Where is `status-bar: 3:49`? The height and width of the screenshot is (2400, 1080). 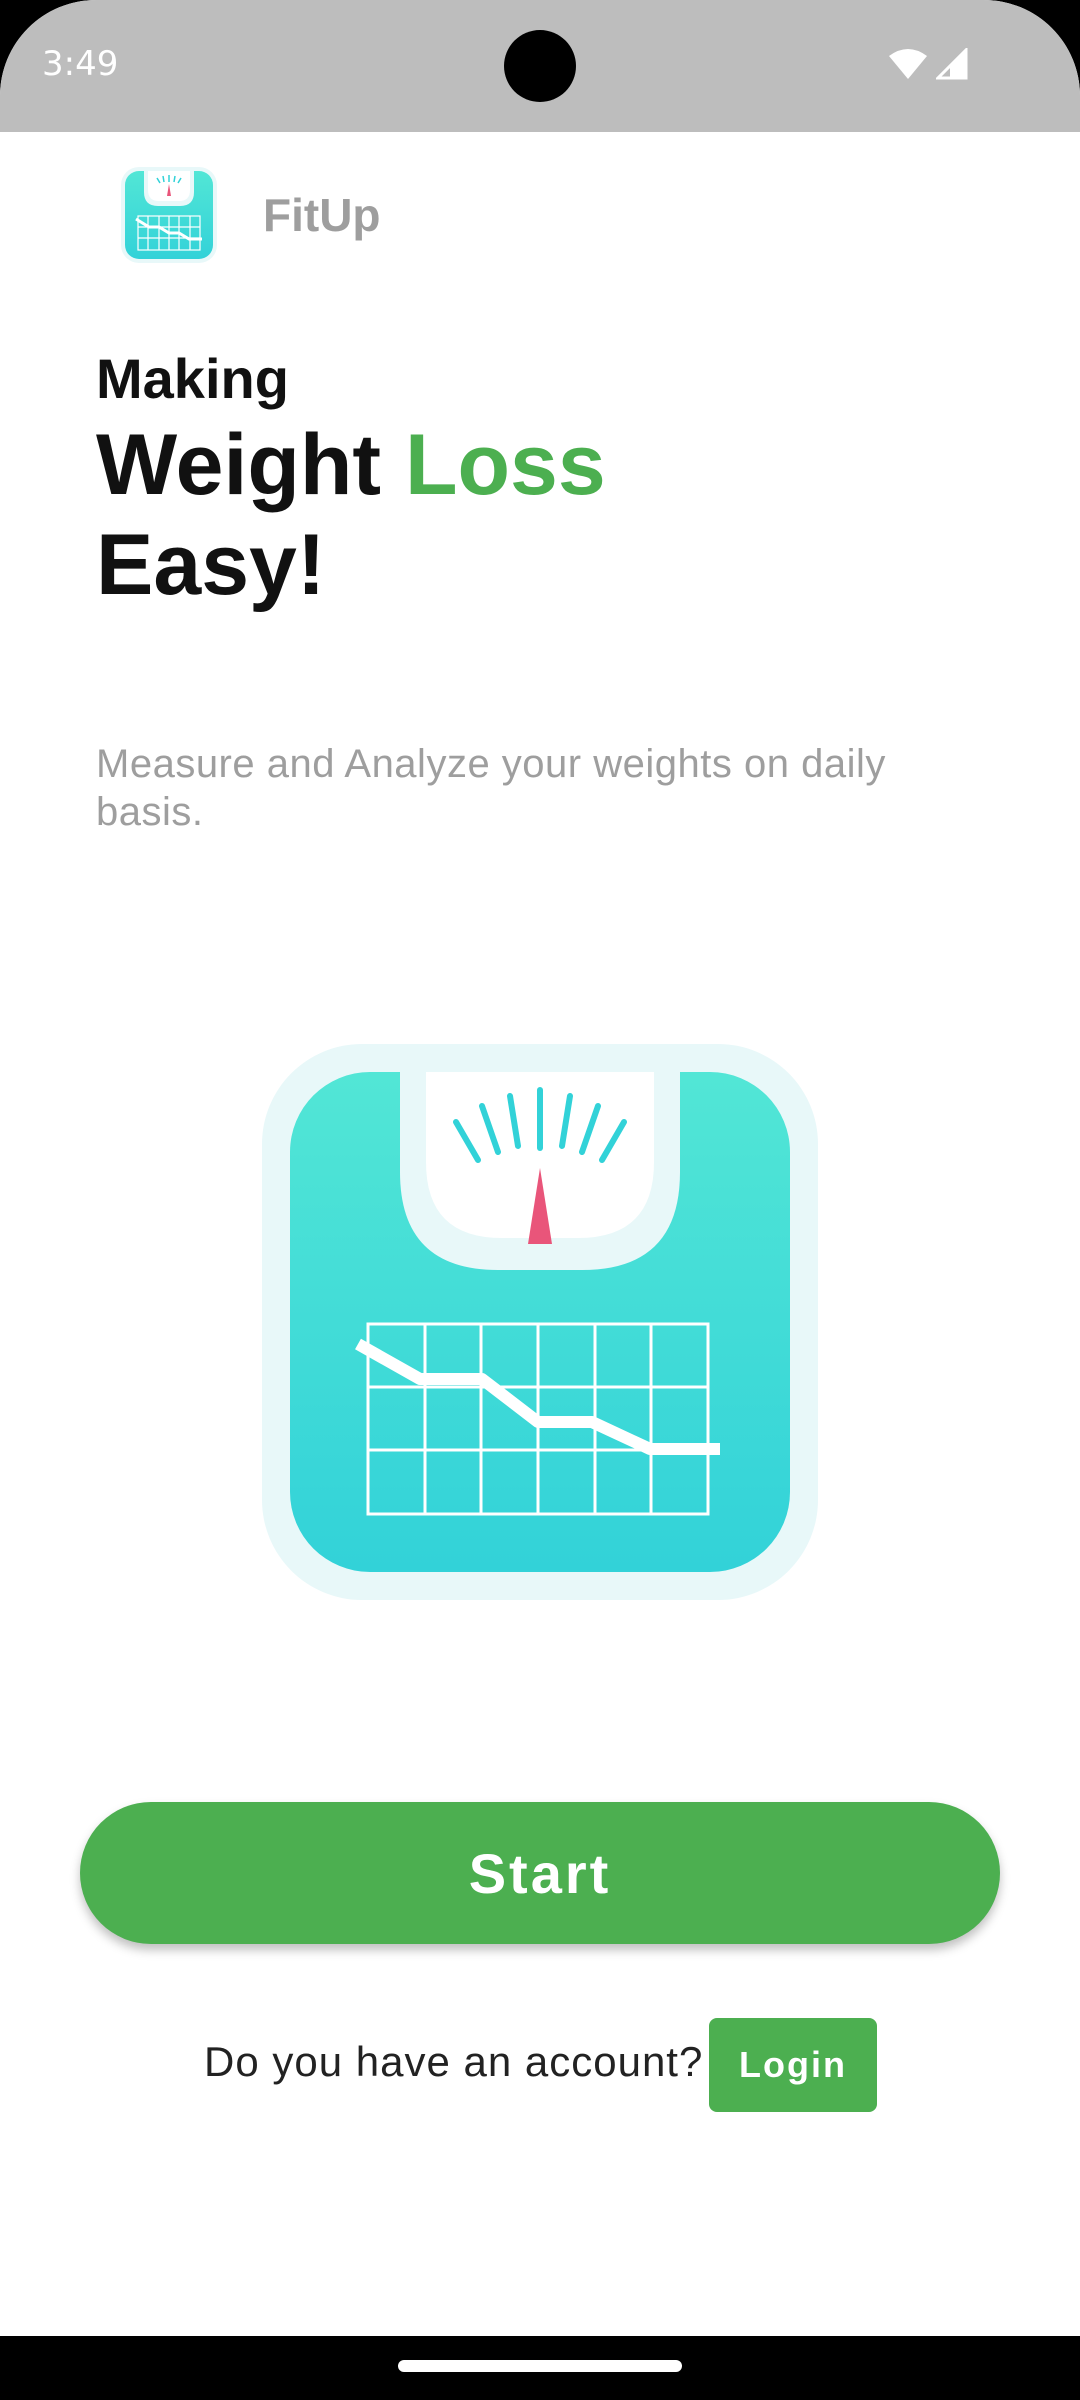
status-bar: 3:49 is located at coordinates (540, 66).